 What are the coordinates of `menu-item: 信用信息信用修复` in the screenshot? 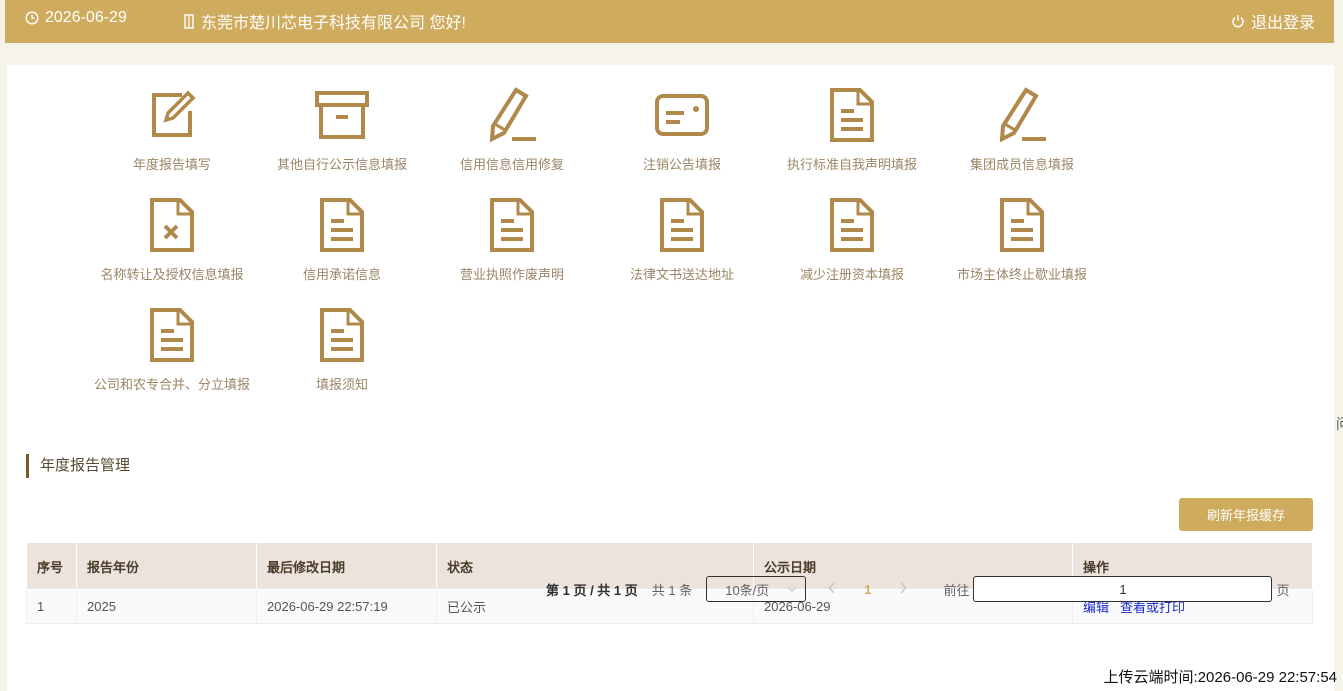 It's located at (512, 140).